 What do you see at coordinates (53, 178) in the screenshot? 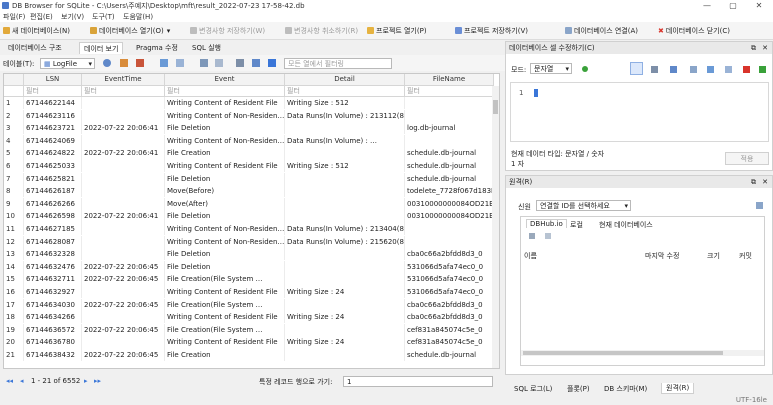
I see `cell-lsn: 67144625821` at bounding box center [53, 178].